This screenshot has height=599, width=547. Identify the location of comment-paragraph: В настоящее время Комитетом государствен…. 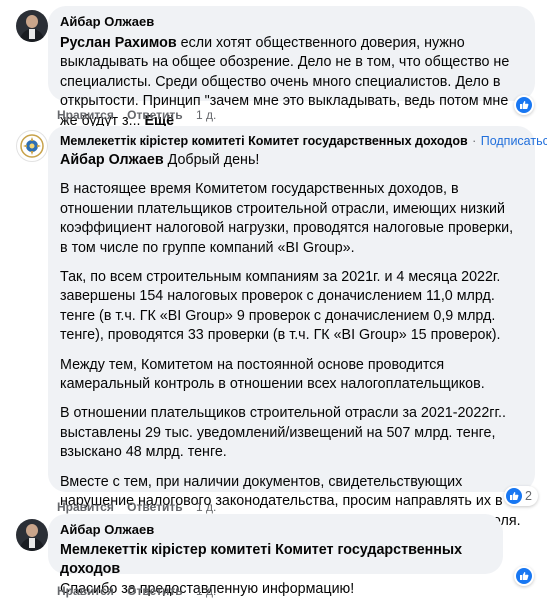
(287, 218).